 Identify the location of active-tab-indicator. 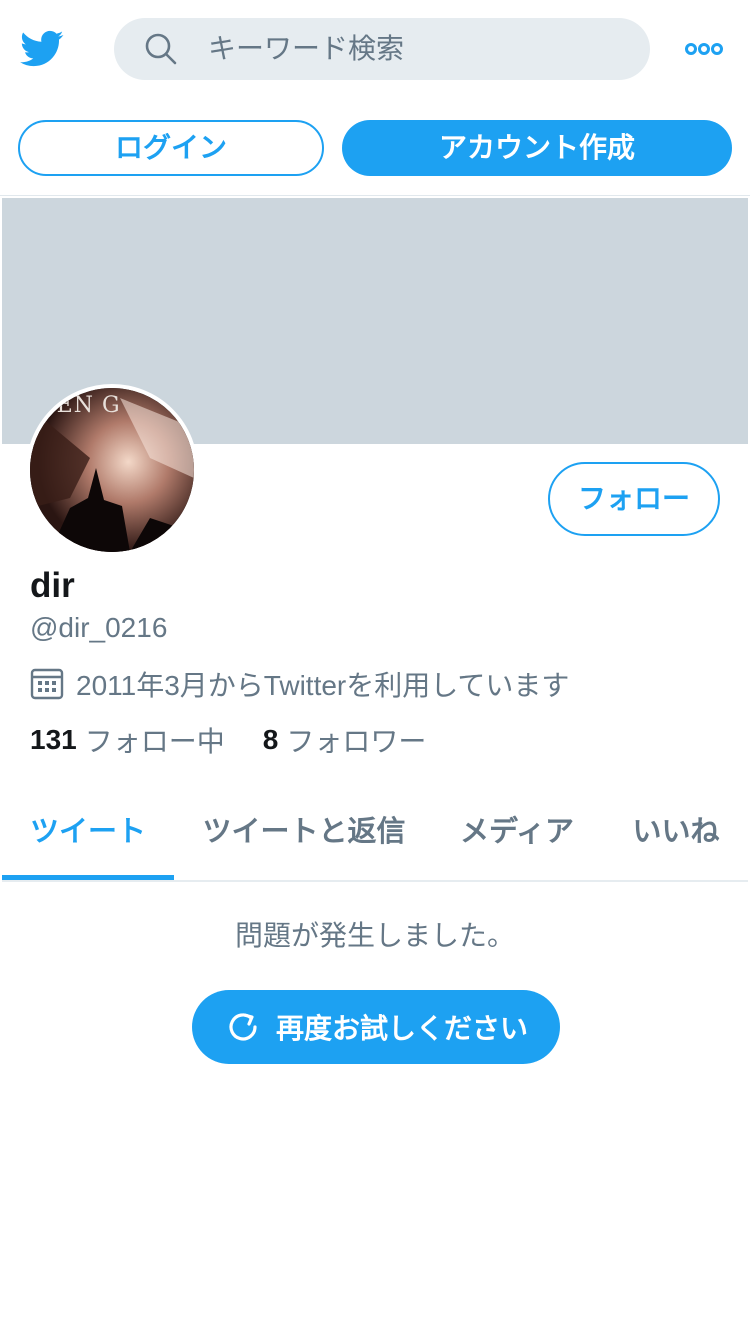
(88, 877).